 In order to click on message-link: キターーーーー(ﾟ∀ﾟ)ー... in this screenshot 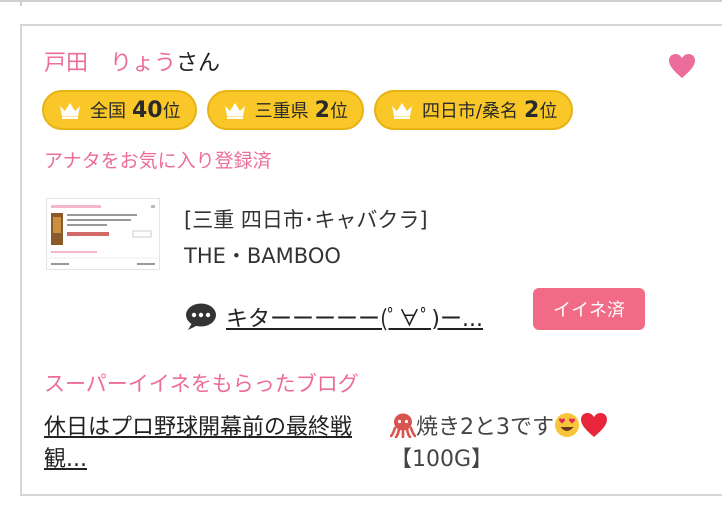, I will do `click(354, 317)`.